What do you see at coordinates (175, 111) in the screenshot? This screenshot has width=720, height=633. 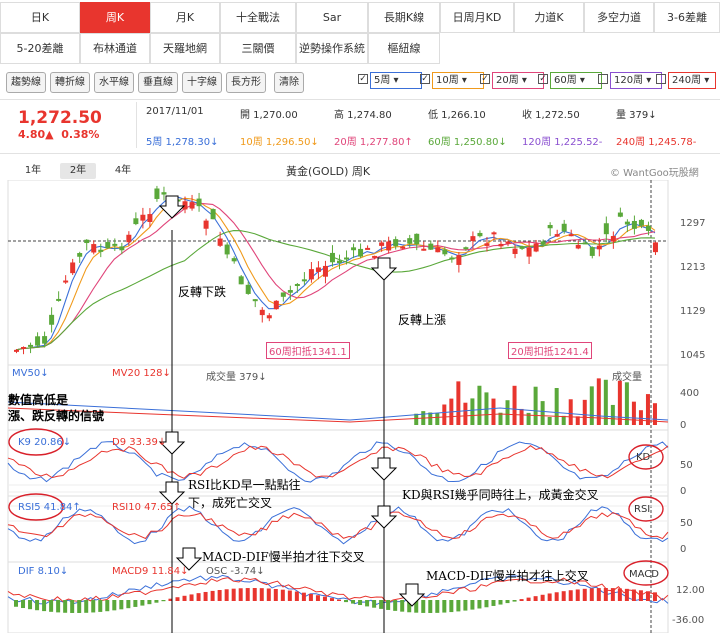 I see `quote-date: 2017/11/01` at bounding box center [175, 111].